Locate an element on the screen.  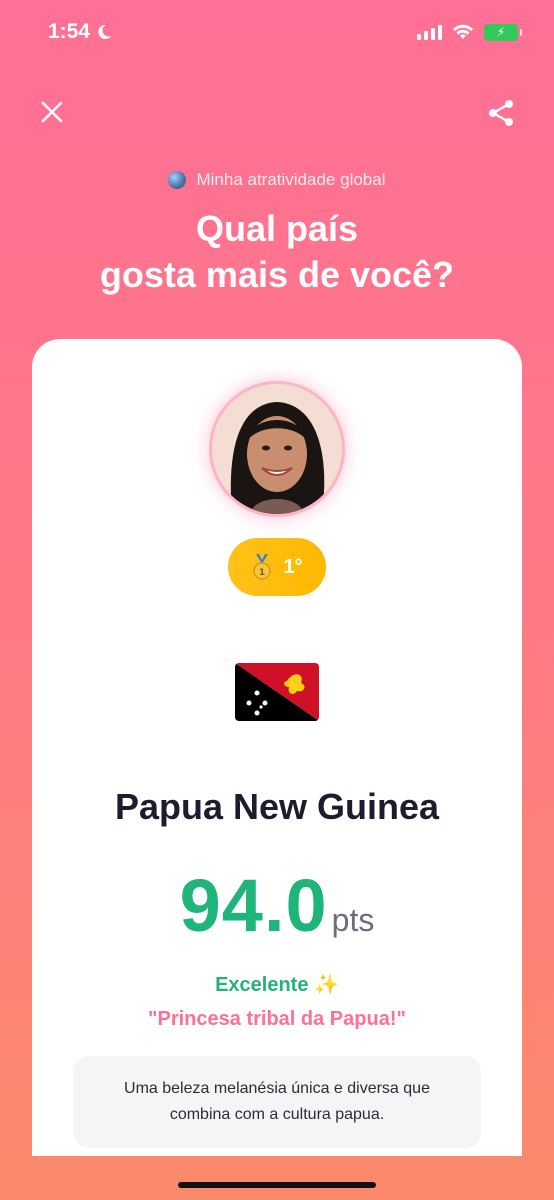
score-unit: pts is located at coordinates (353, 920).